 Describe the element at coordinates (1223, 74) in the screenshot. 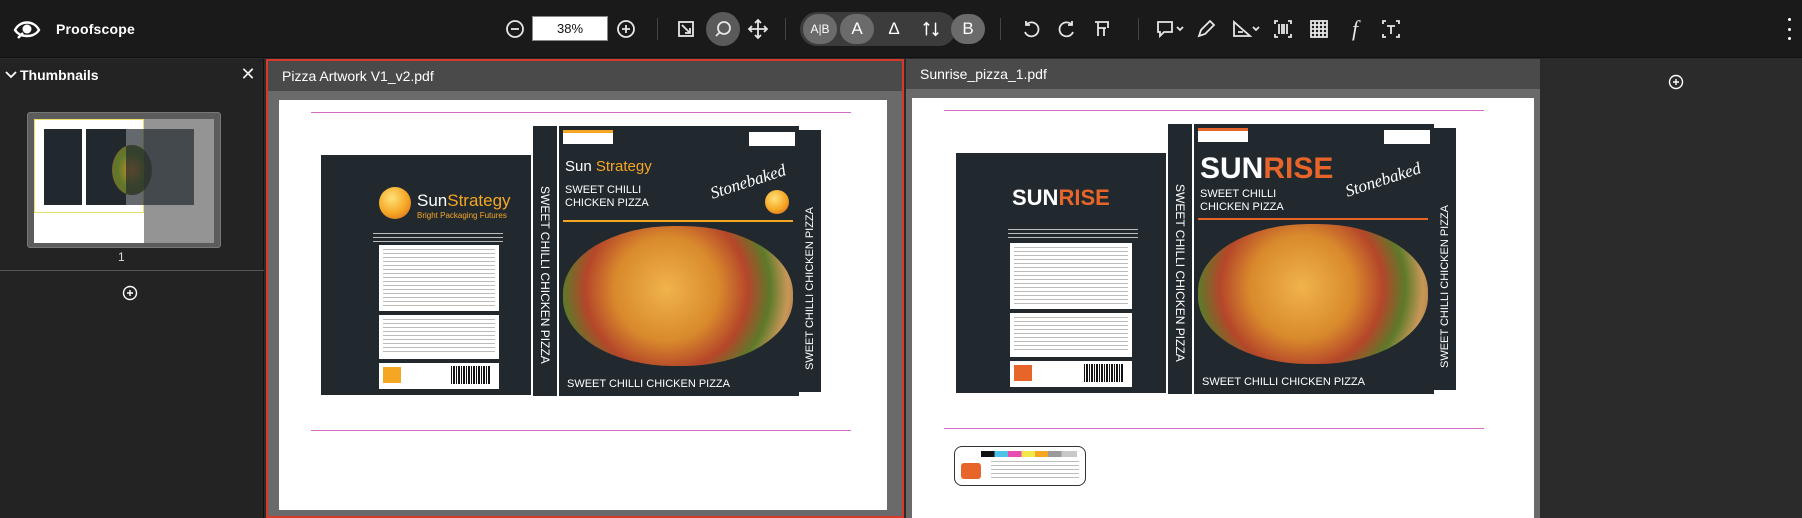

I see `document-tab-b: Sunrise_pizza_1.pdf` at that location.